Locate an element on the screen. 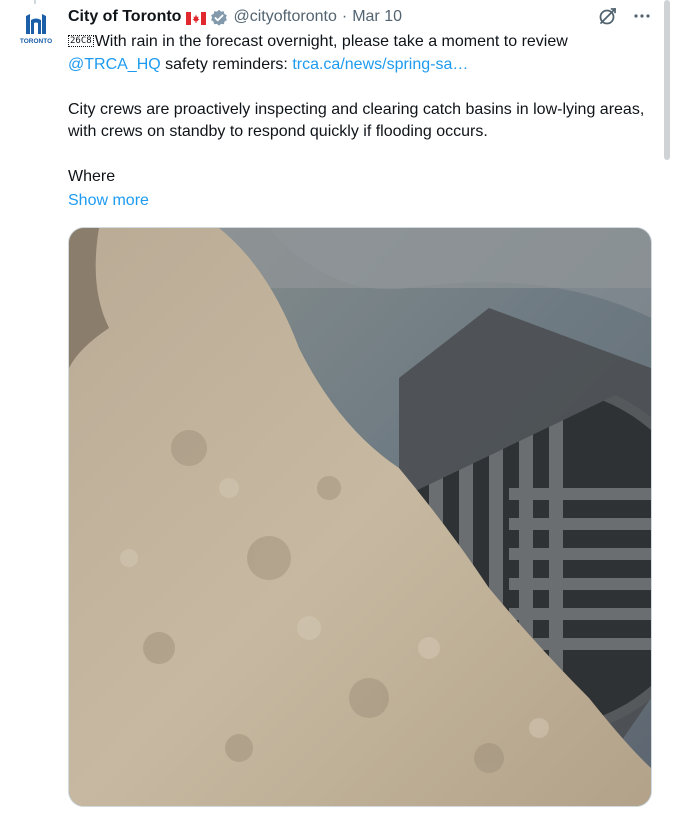  more-options-icon is located at coordinates (642, 18).